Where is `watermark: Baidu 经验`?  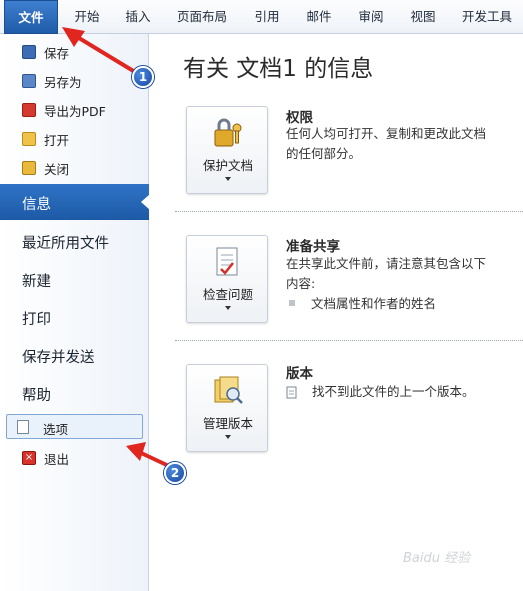 watermark: Baidu 经验 is located at coordinates (437, 558).